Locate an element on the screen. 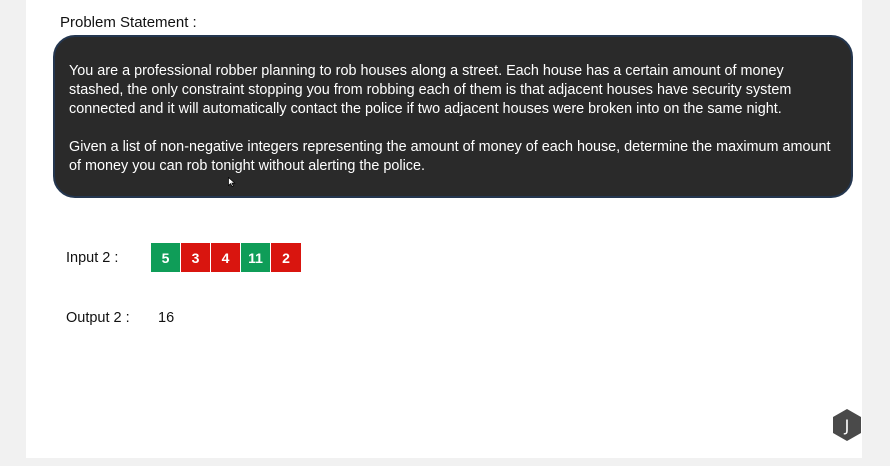 The height and width of the screenshot is (466, 890). house-cell: 4 is located at coordinates (226, 257).